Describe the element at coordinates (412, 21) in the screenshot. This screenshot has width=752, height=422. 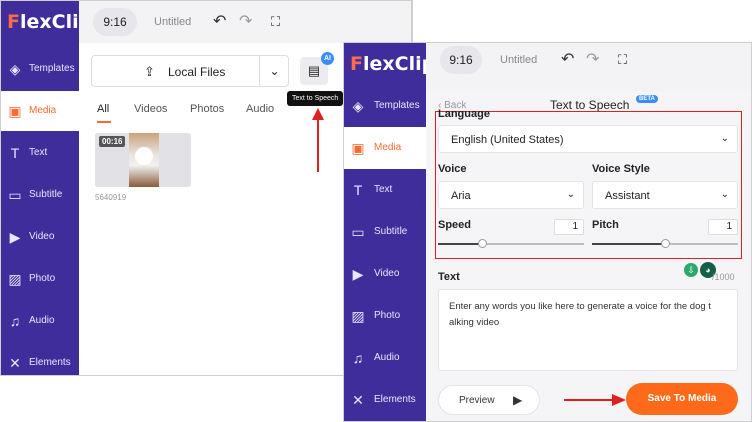
I see `panel-divider` at that location.